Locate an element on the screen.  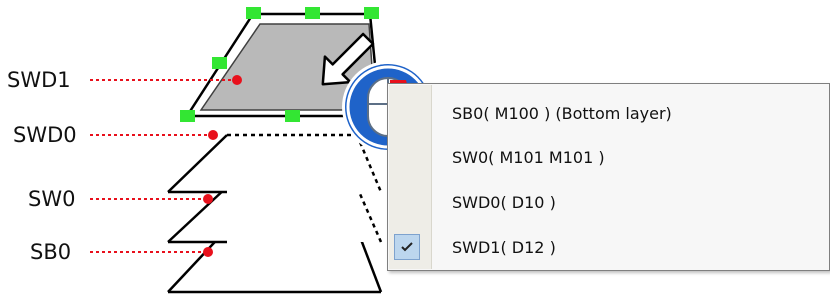
menu-item-label: SWD0( D10 ) is located at coordinates (504, 202).